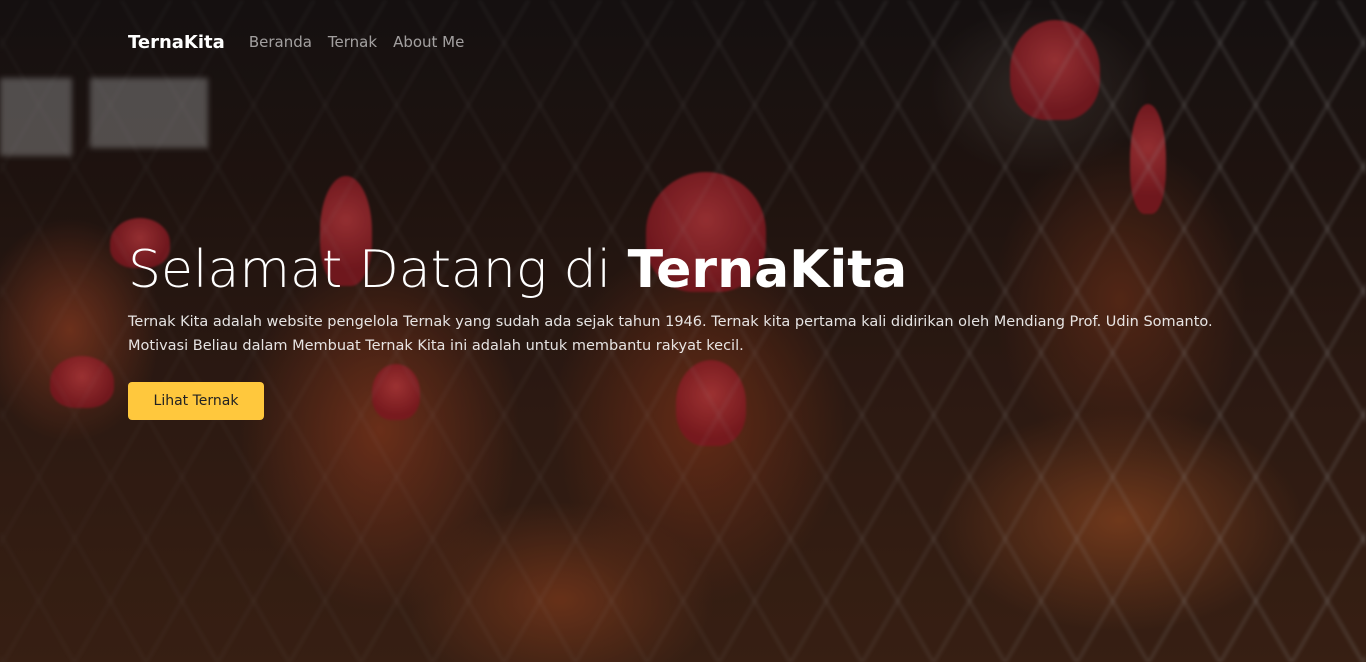 The image size is (1366, 662). I want to click on brand-logo: TernaKita, so click(176, 42).